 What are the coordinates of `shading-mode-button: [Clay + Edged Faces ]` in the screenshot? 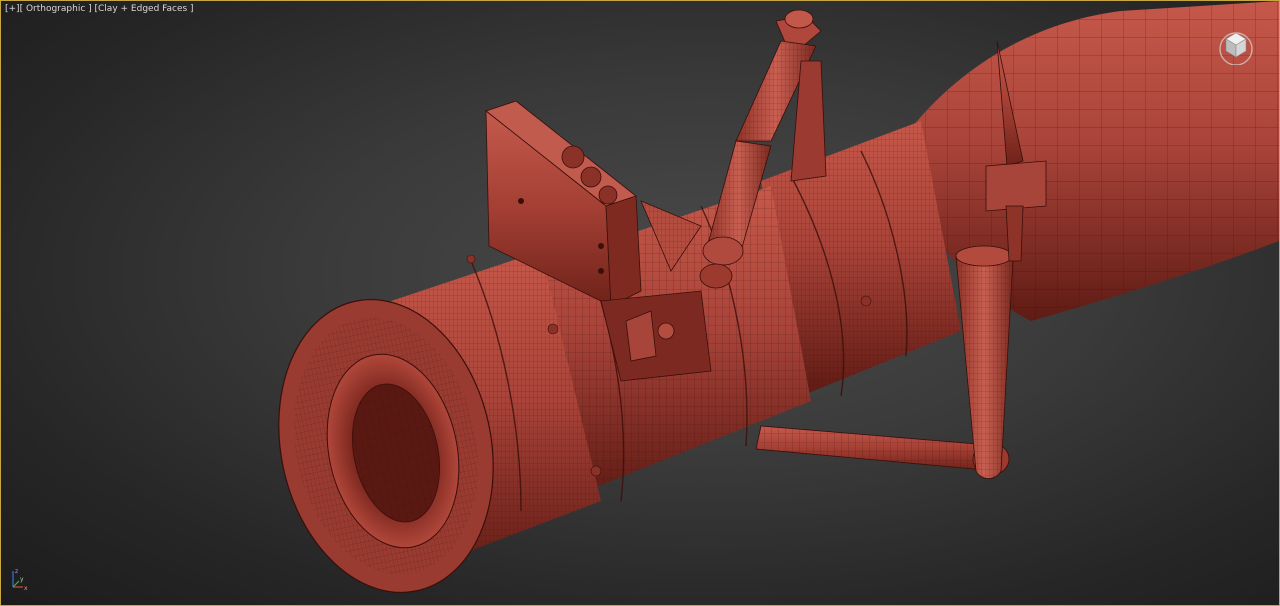 It's located at (144, 9).